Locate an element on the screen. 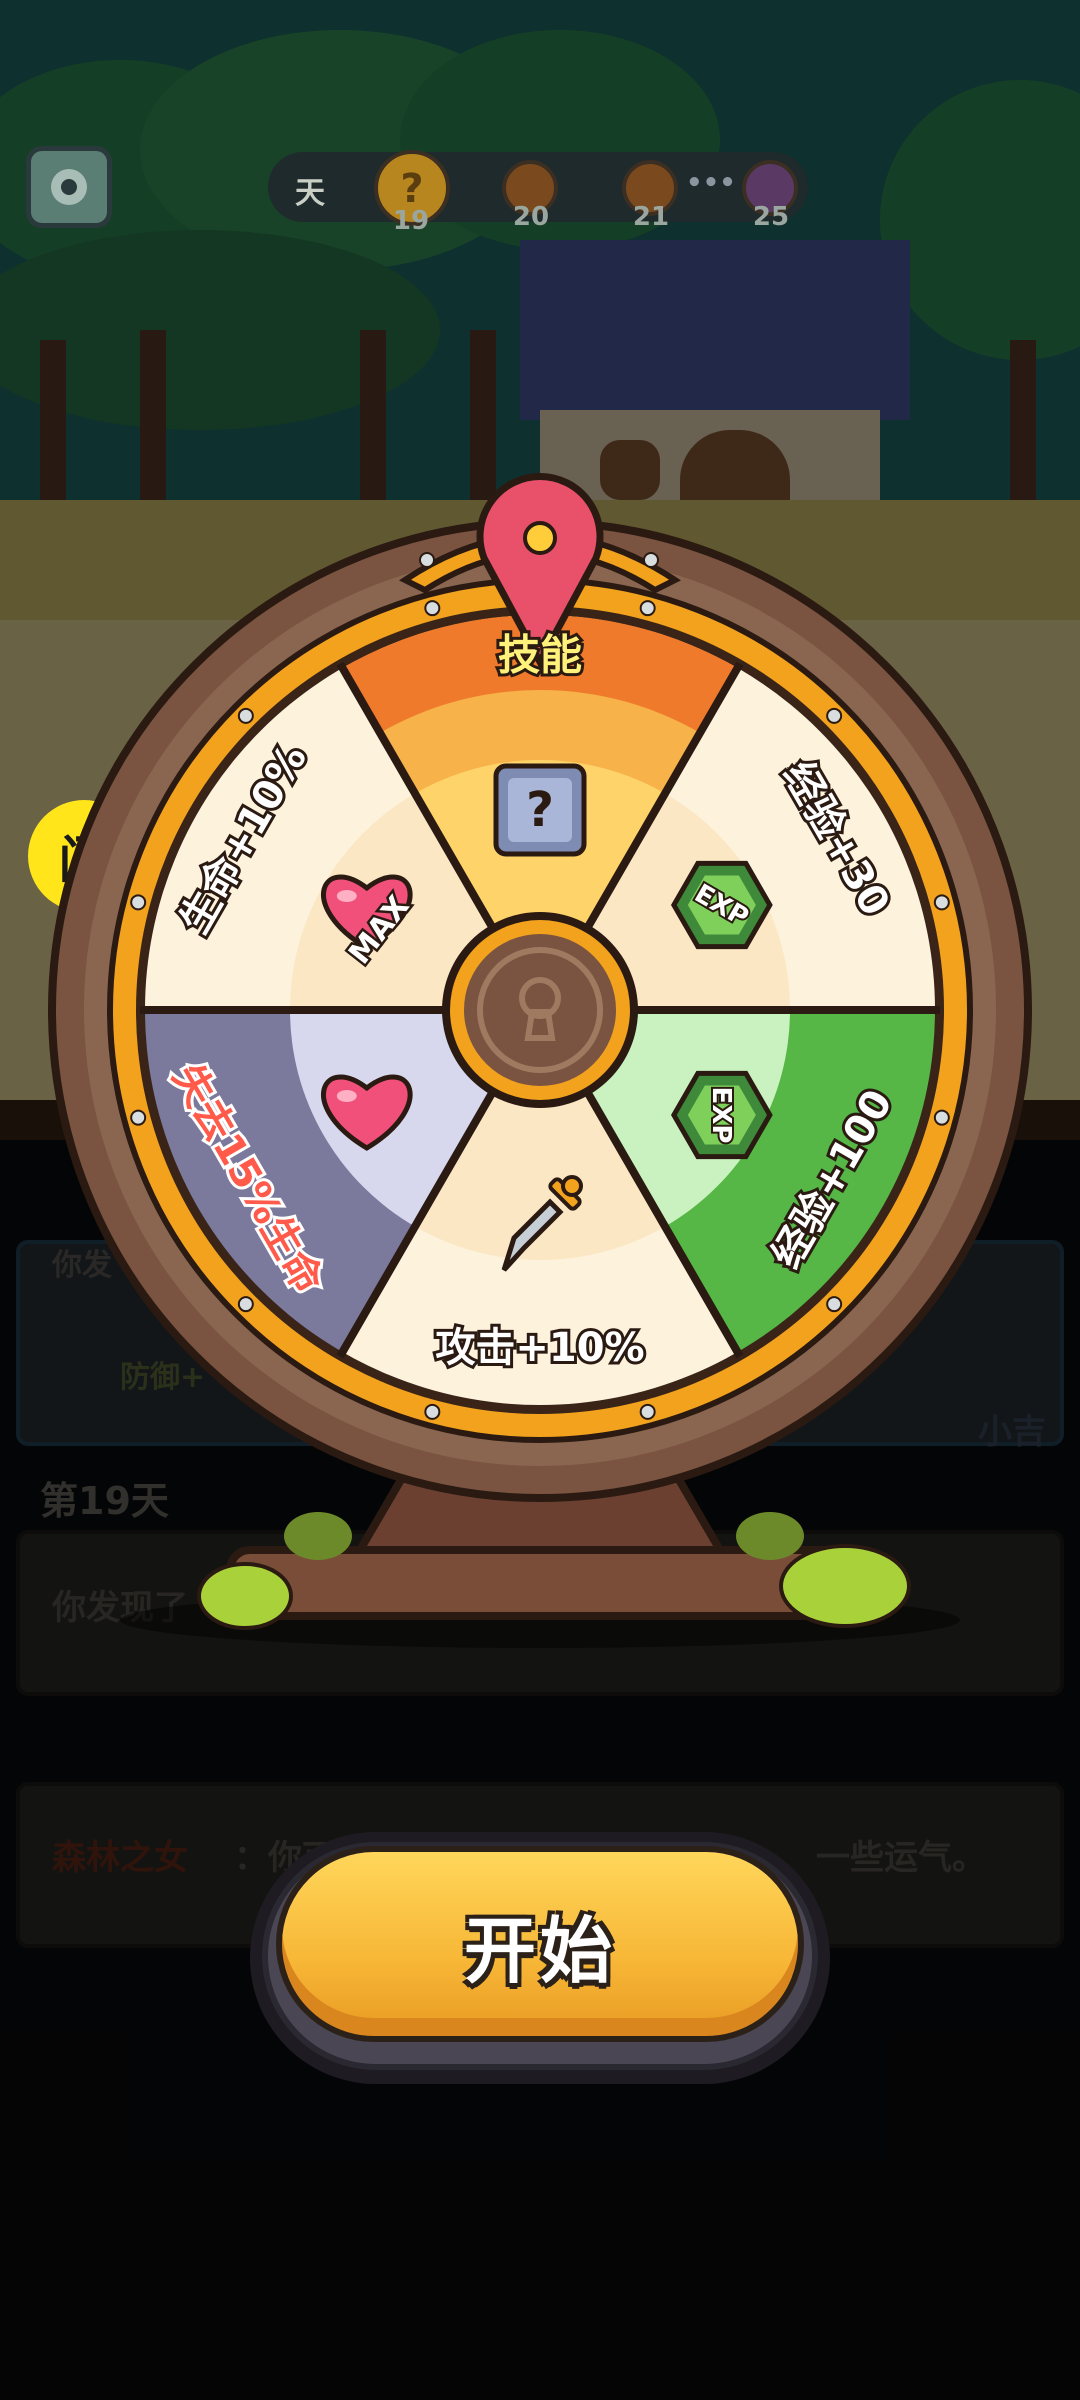 The width and height of the screenshot is (1080, 2400). wheel-segment-label: 技能 is located at coordinates (540, 655).